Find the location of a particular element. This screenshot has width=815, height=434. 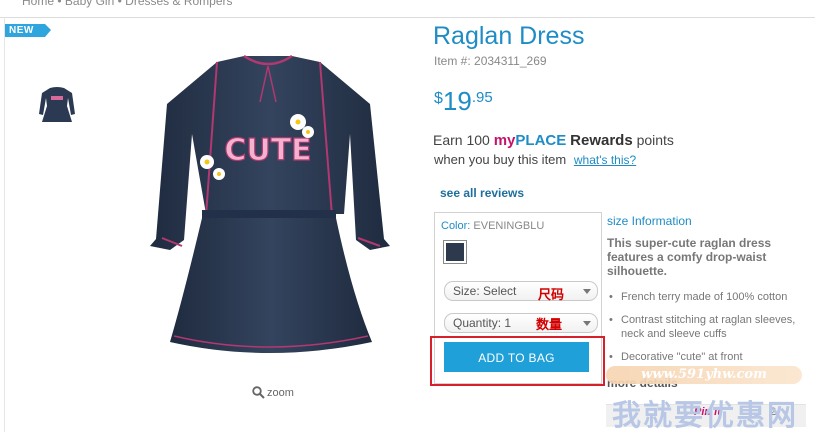

watermark-text: 我就要优惠网 is located at coordinates (705, 415).